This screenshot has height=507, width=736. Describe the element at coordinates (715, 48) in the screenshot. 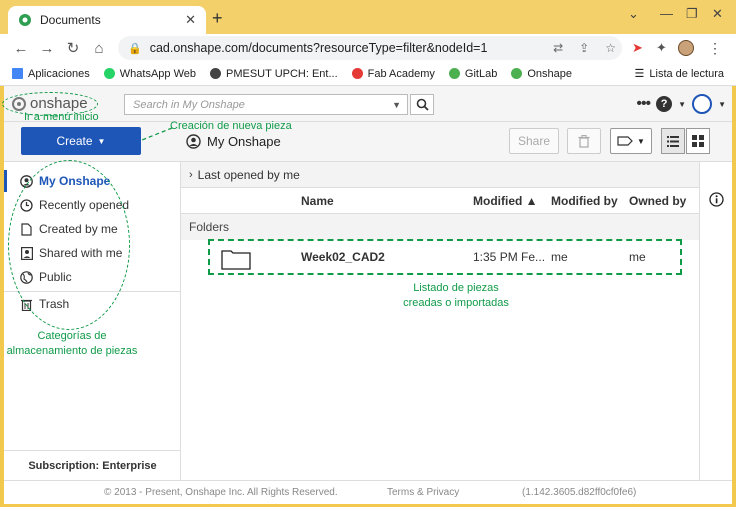

I see `browser-menu-icon: ⋮` at that location.